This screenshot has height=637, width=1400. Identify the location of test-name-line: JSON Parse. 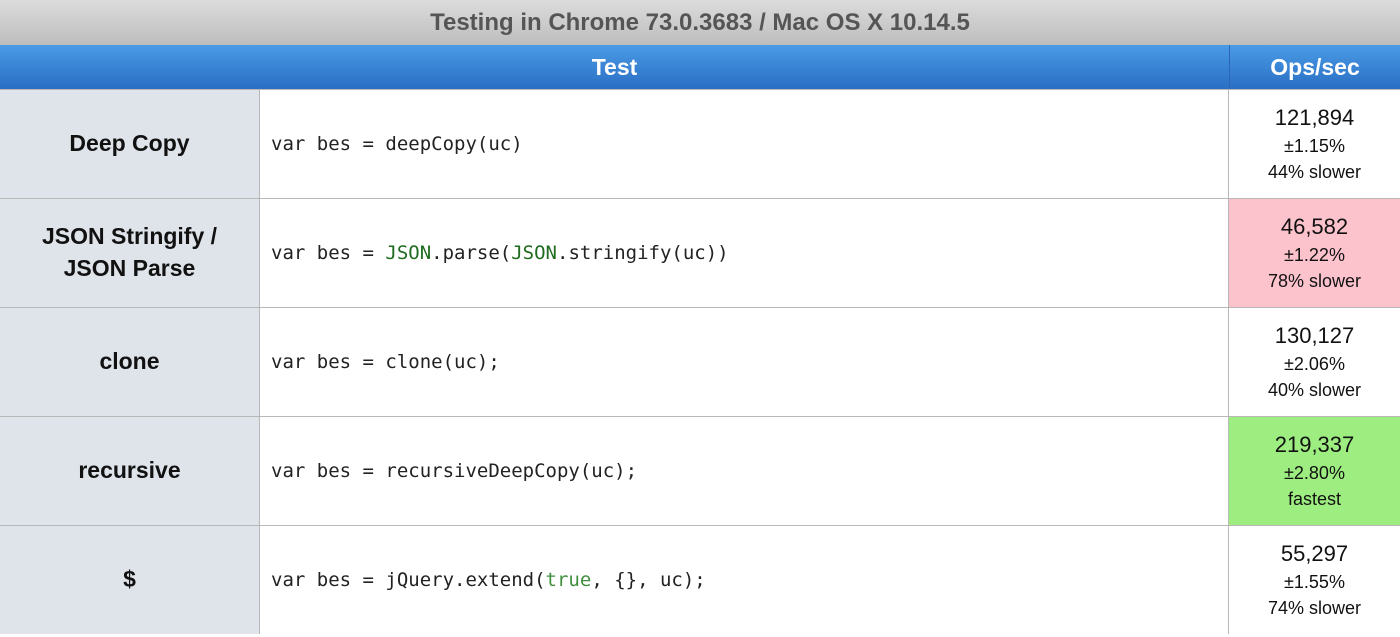
(129, 268).